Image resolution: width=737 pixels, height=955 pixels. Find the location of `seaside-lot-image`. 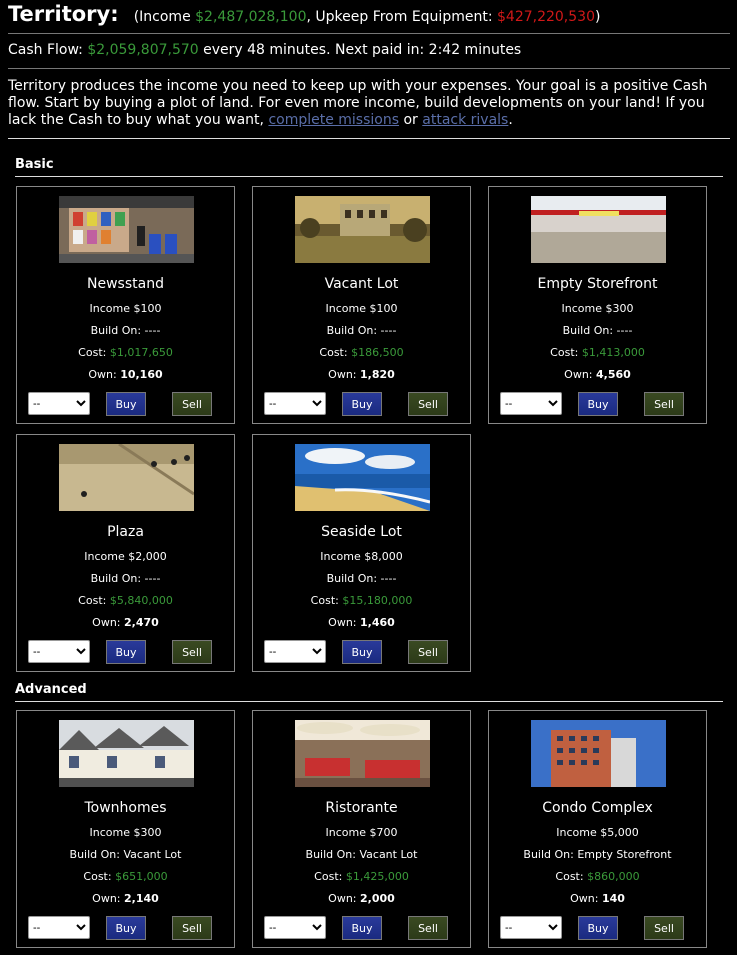

seaside-lot-image is located at coordinates (362, 477).